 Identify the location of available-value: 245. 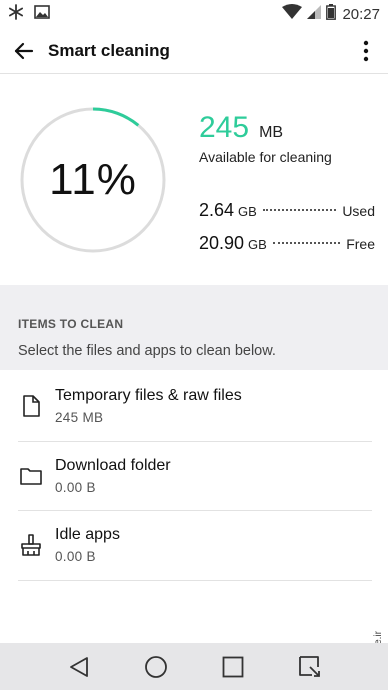
(224, 127).